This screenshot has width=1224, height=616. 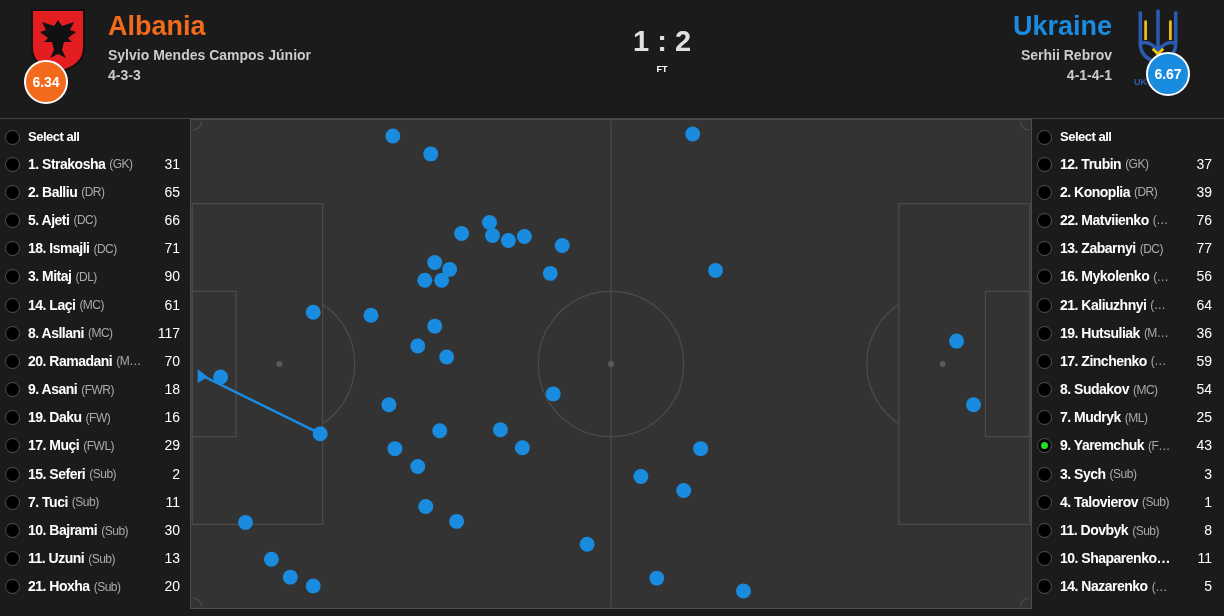 What do you see at coordinates (58, 41) in the screenshot?
I see `shield-logo` at bounding box center [58, 41].